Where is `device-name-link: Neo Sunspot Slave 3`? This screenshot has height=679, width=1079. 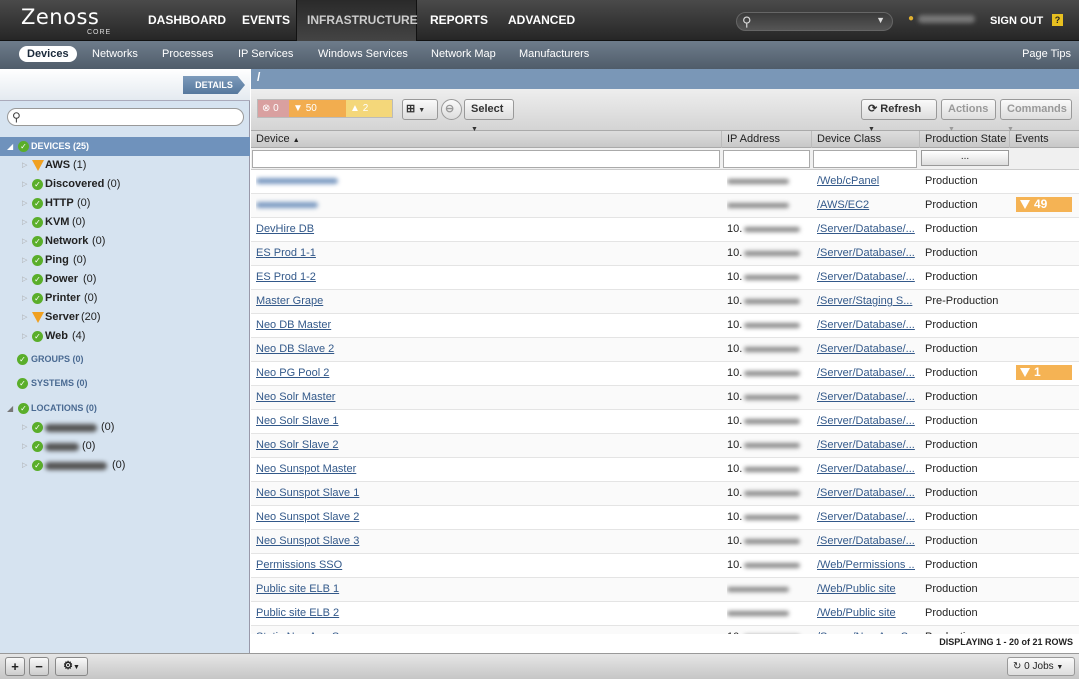
device-name-link: Neo Sunspot Slave 3 is located at coordinates (486, 542).